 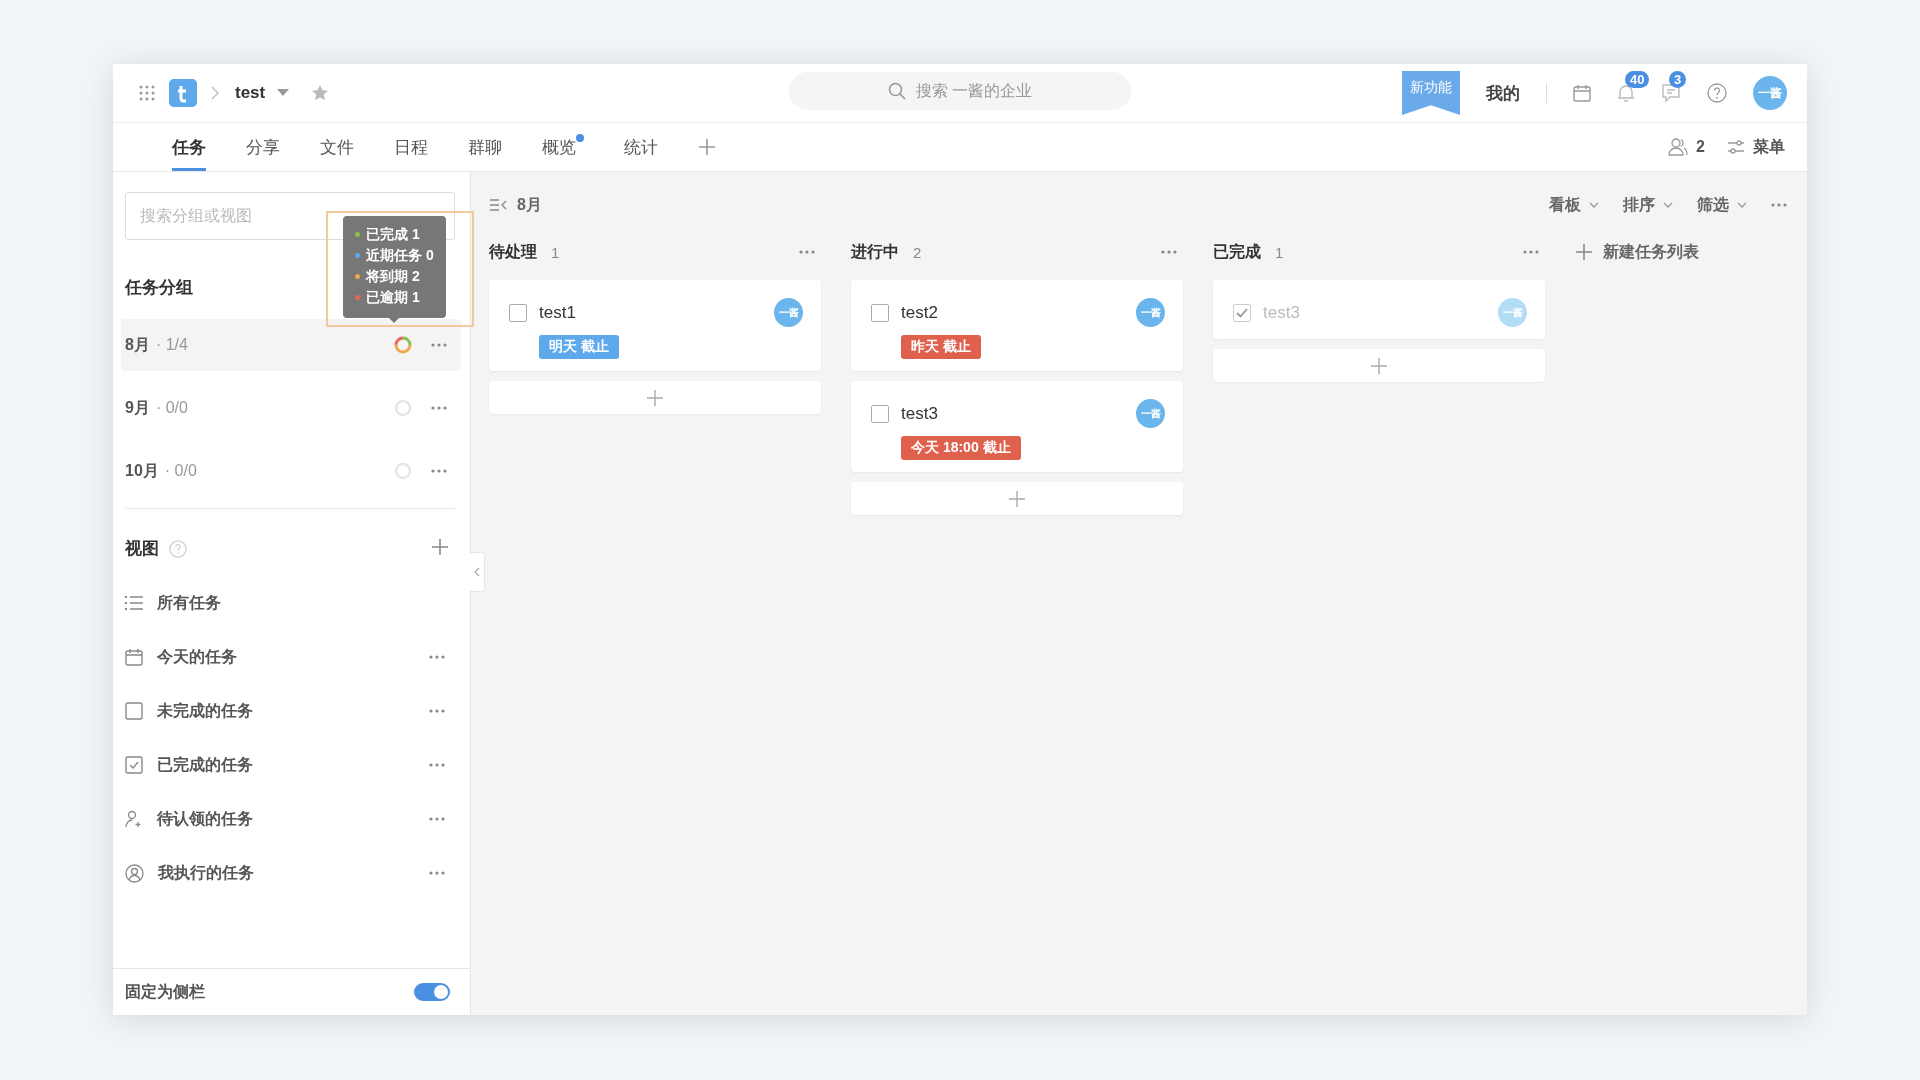 I want to click on view-item: 未完成的任务, so click(x=205, y=711).